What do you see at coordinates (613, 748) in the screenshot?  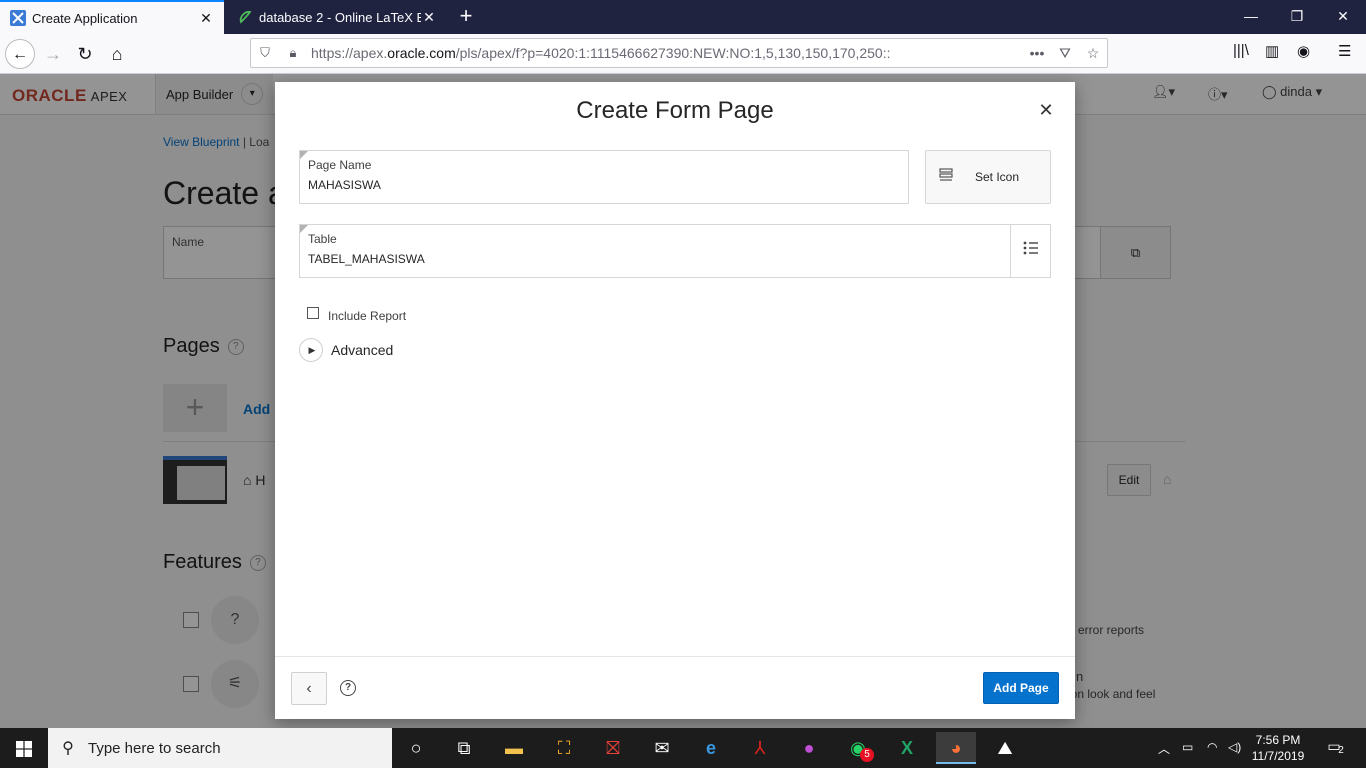 I see `gift-icon: ⛝` at bounding box center [613, 748].